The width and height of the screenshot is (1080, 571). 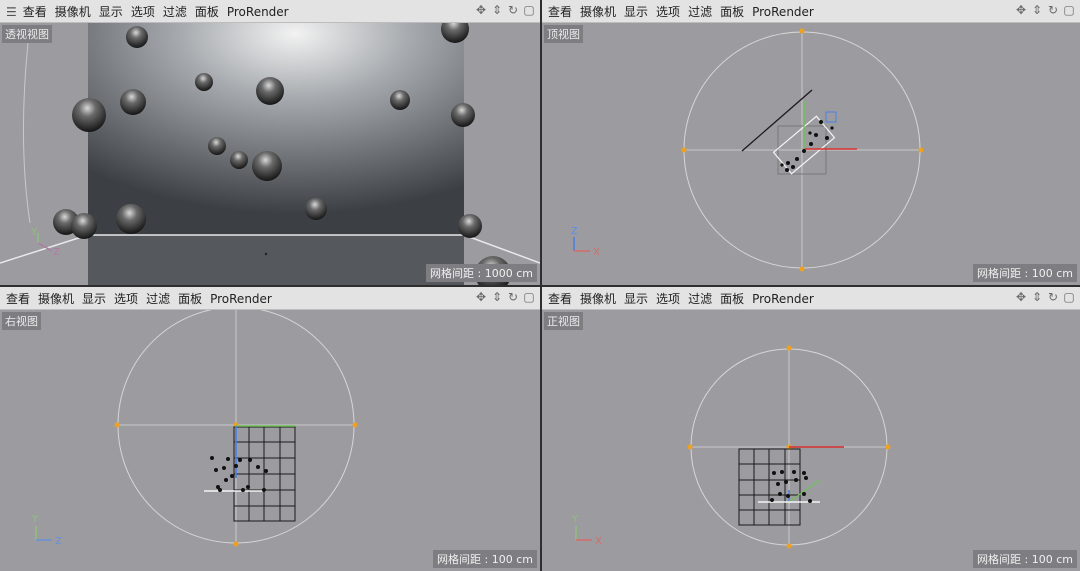 I want to click on grid-spacing-label: 网格间距 : 1000 cm, so click(x=481, y=273).